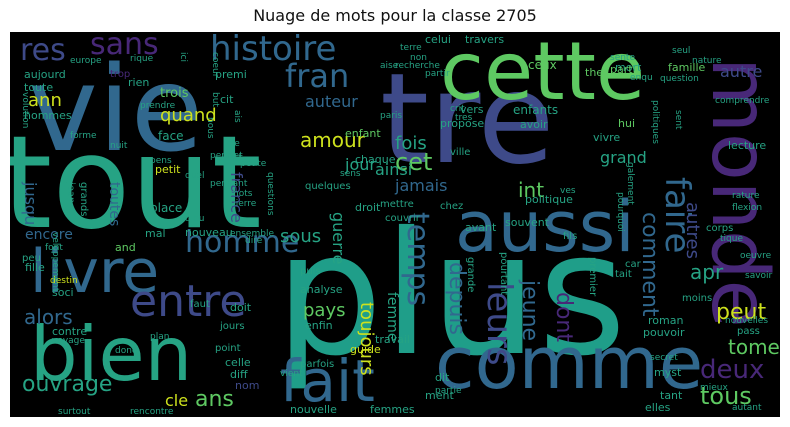 The image size is (790, 427). Describe the element at coordinates (411, 48) in the screenshot. I see `word-terre: terre` at that location.